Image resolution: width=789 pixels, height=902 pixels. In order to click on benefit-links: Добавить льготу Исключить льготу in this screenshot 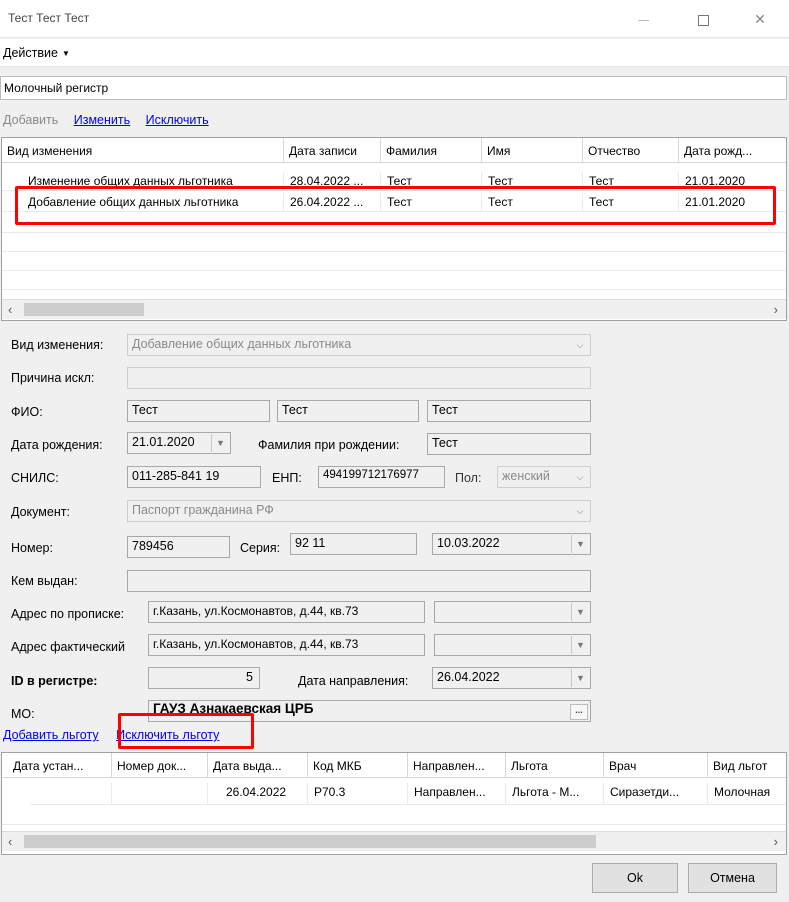, I will do `click(118, 735)`.